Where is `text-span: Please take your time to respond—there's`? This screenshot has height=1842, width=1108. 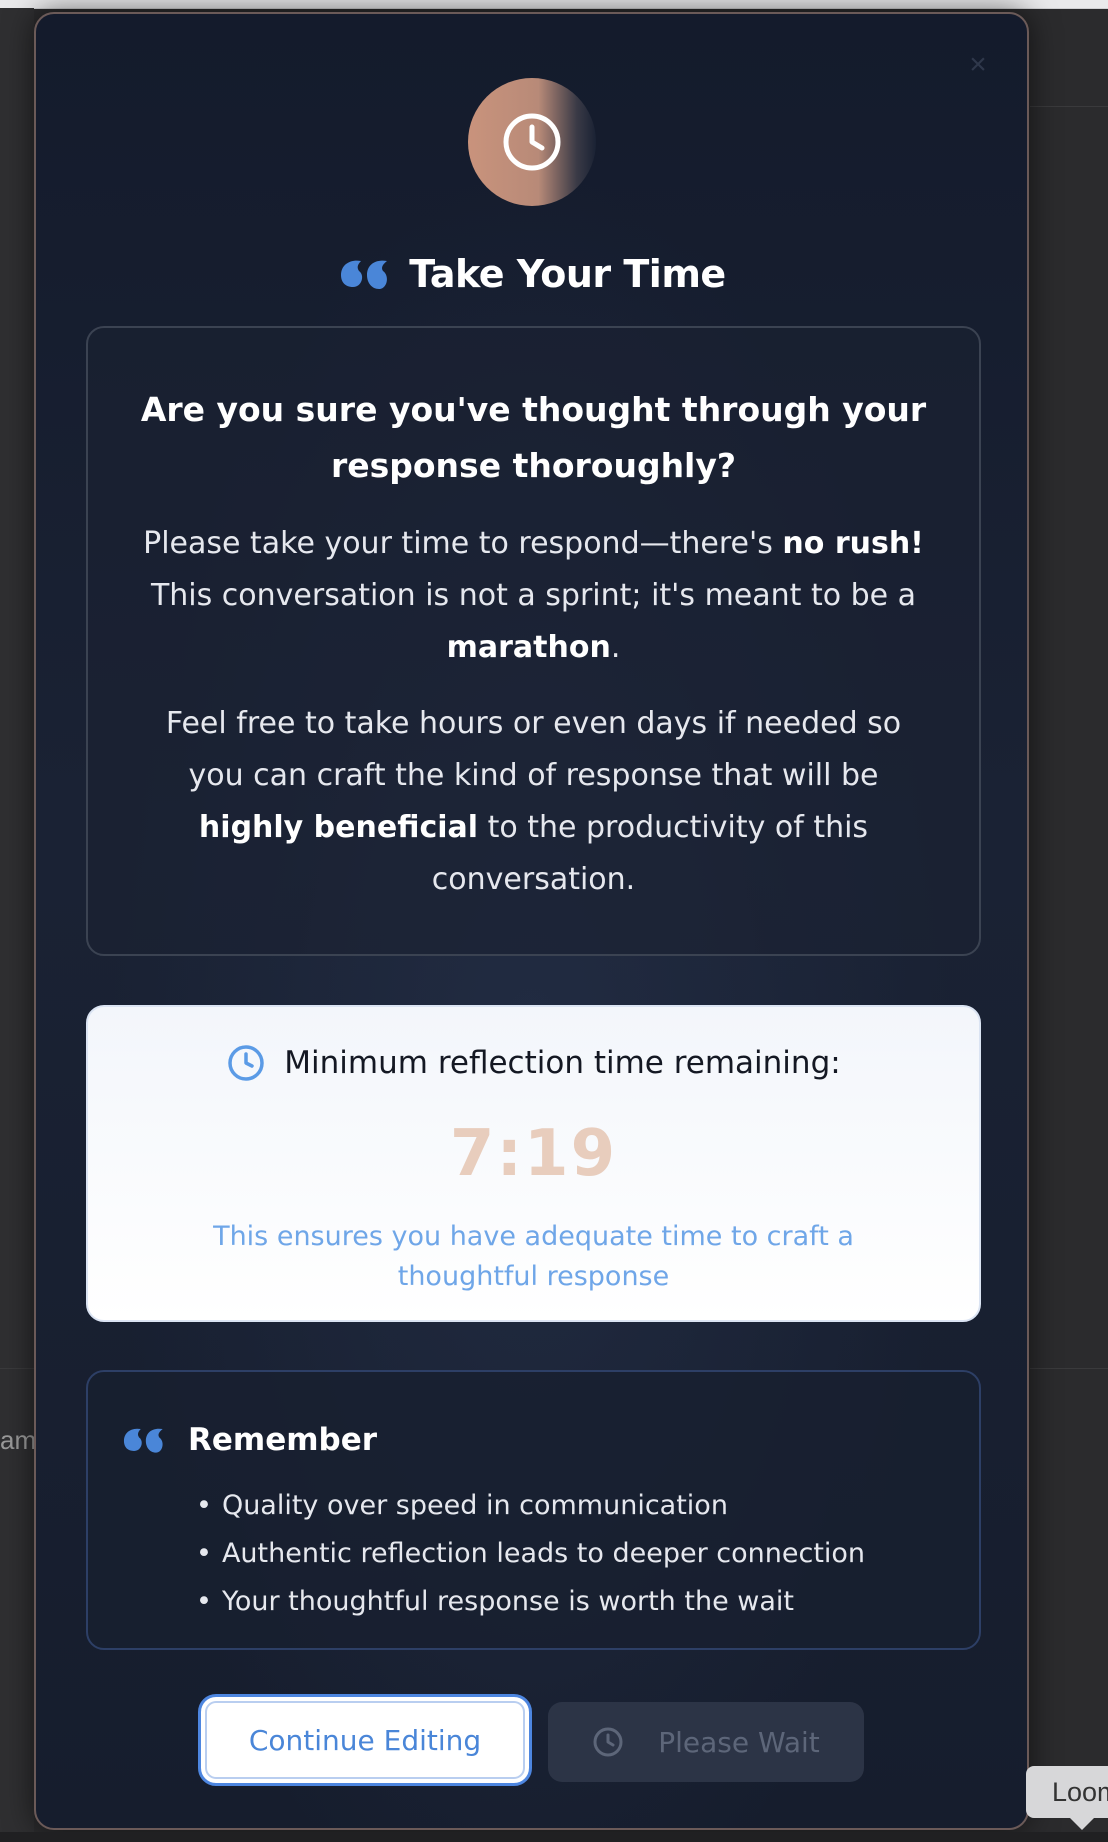 text-span: Please take your time to respond—there's is located at coordinates (463, 543).